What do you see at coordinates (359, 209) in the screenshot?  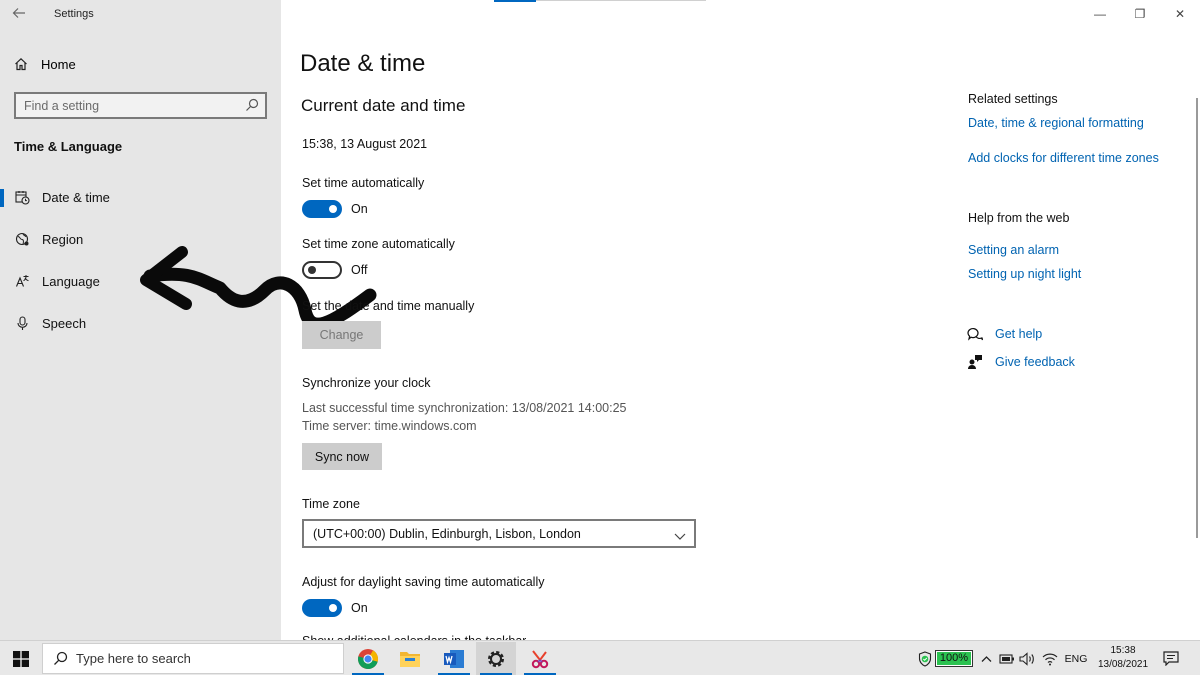 I see `set-time-auto-state: On` at bounding box center [359, 209].